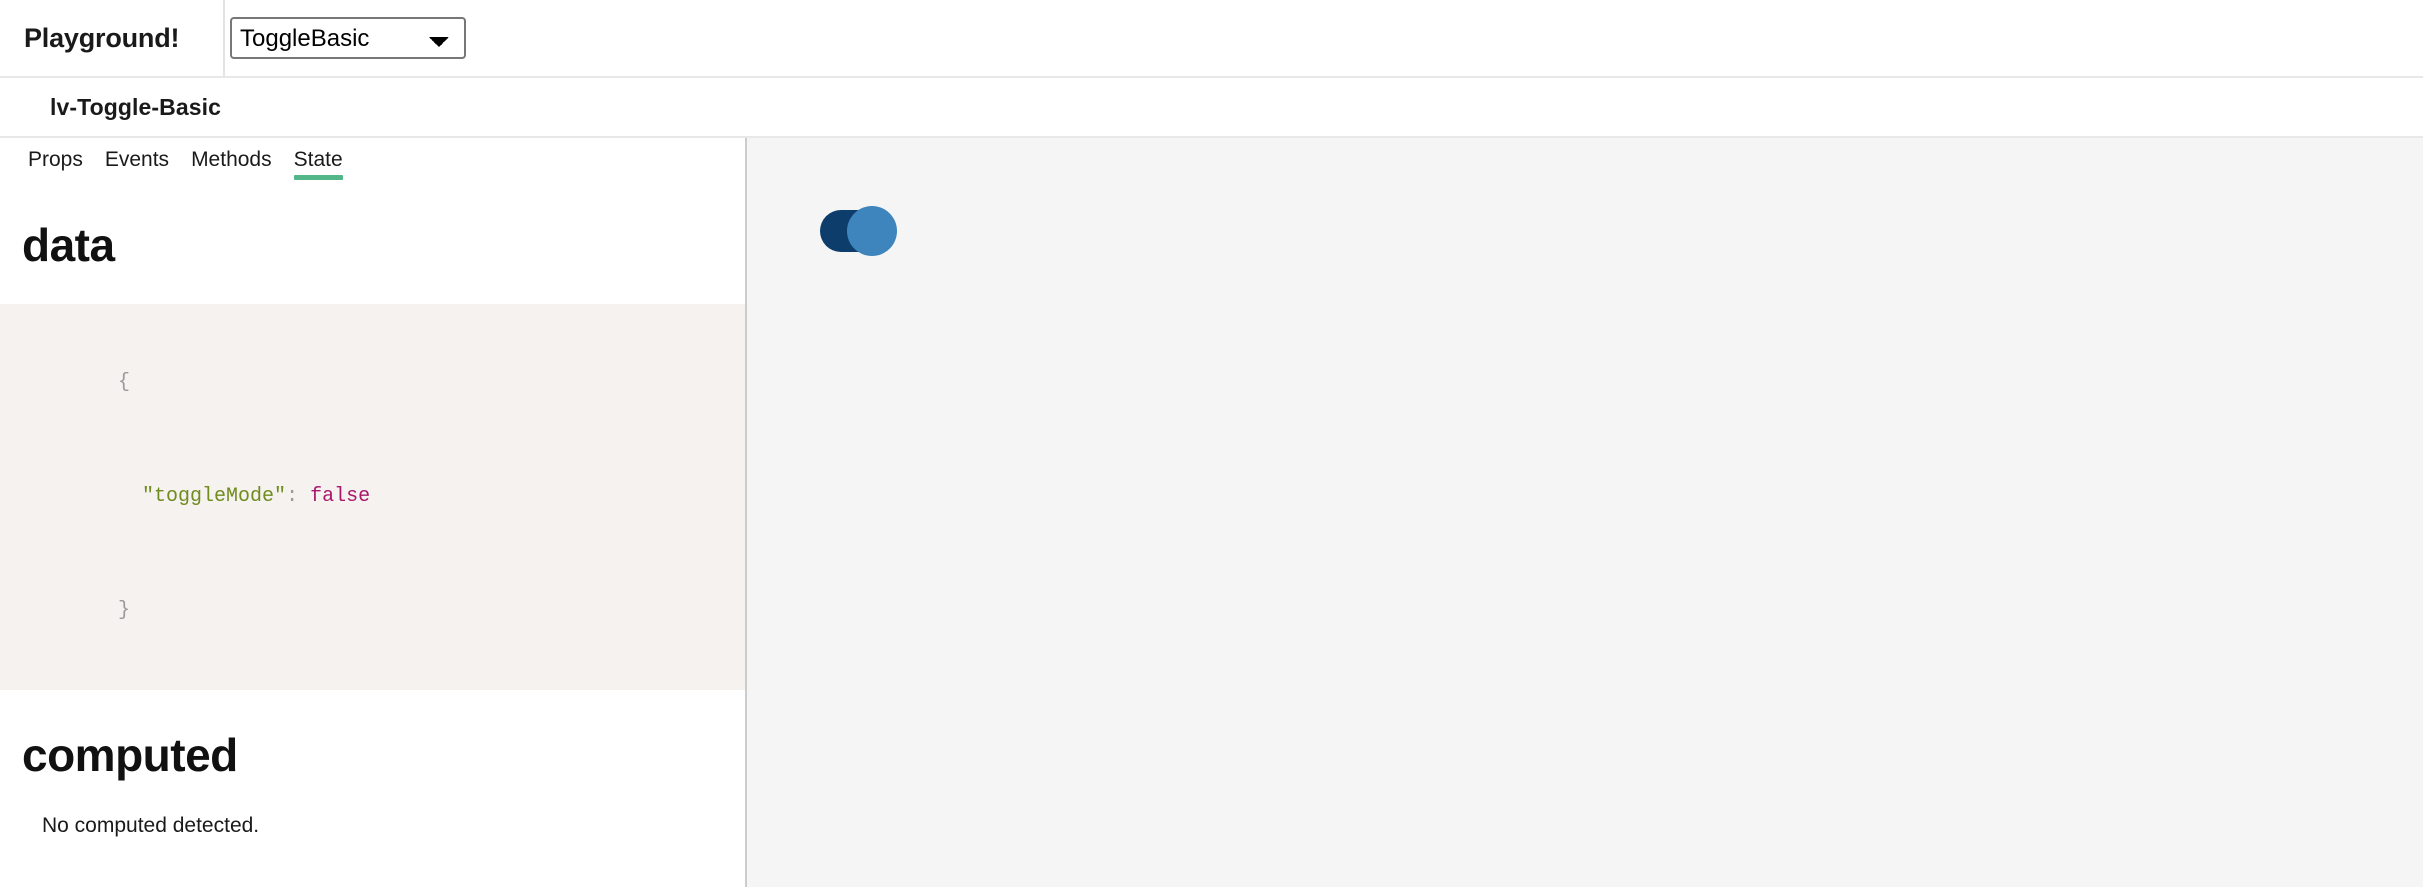 The height and width of the screenshot is (889, 2423). What do you see at coordinates (372, 245) in the screenshot?
I see `data-section: data` at bounding box center [372, 245].